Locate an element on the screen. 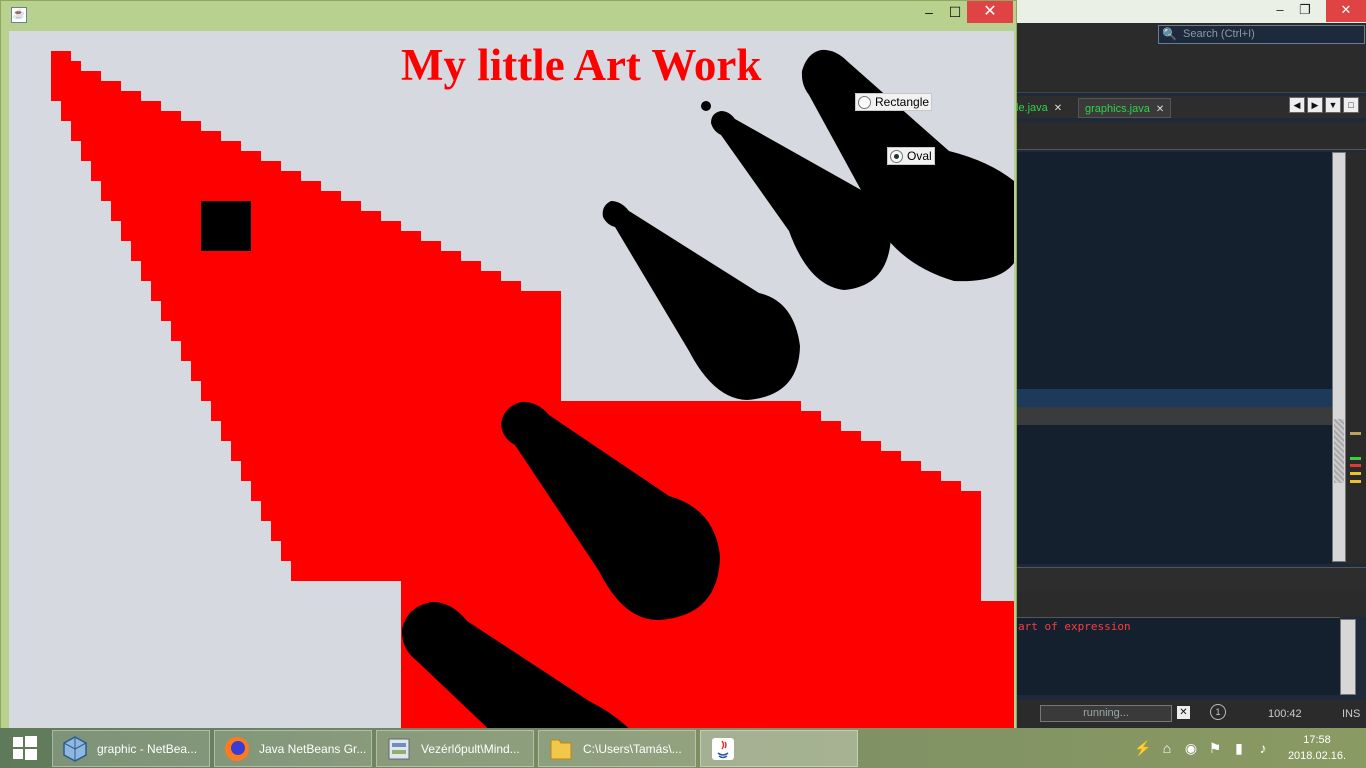 The height and width of the screenshot is (768, 1366). insert-mode: INS is located at coordinates (1351, 714).